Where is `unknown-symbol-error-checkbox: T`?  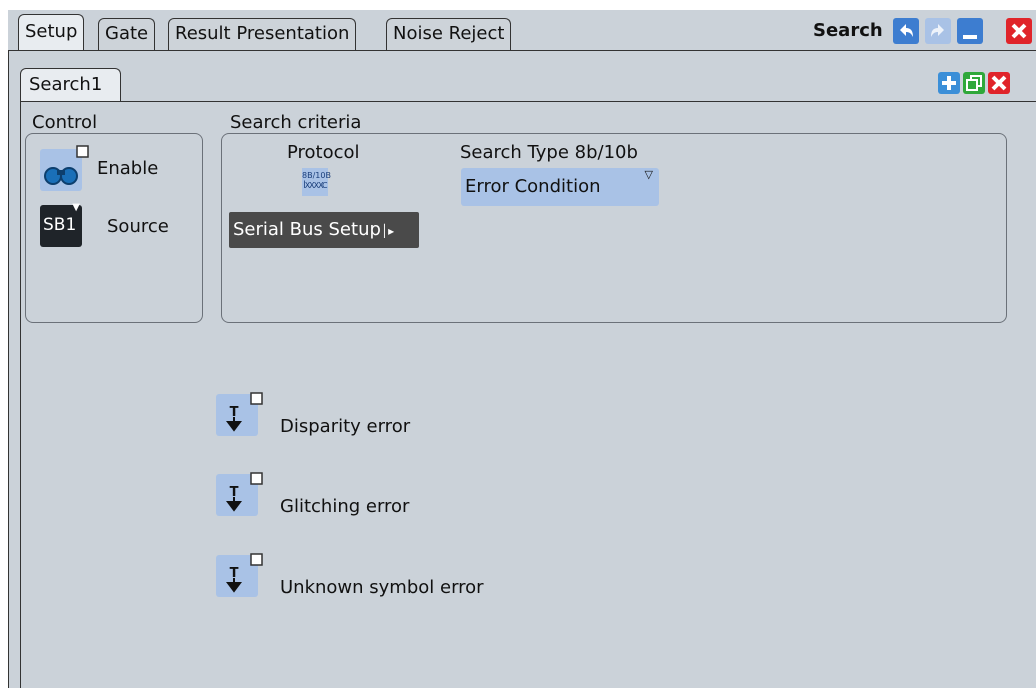
unknown-symbol-error-checkbox: T is located at coordinates (239, 575).